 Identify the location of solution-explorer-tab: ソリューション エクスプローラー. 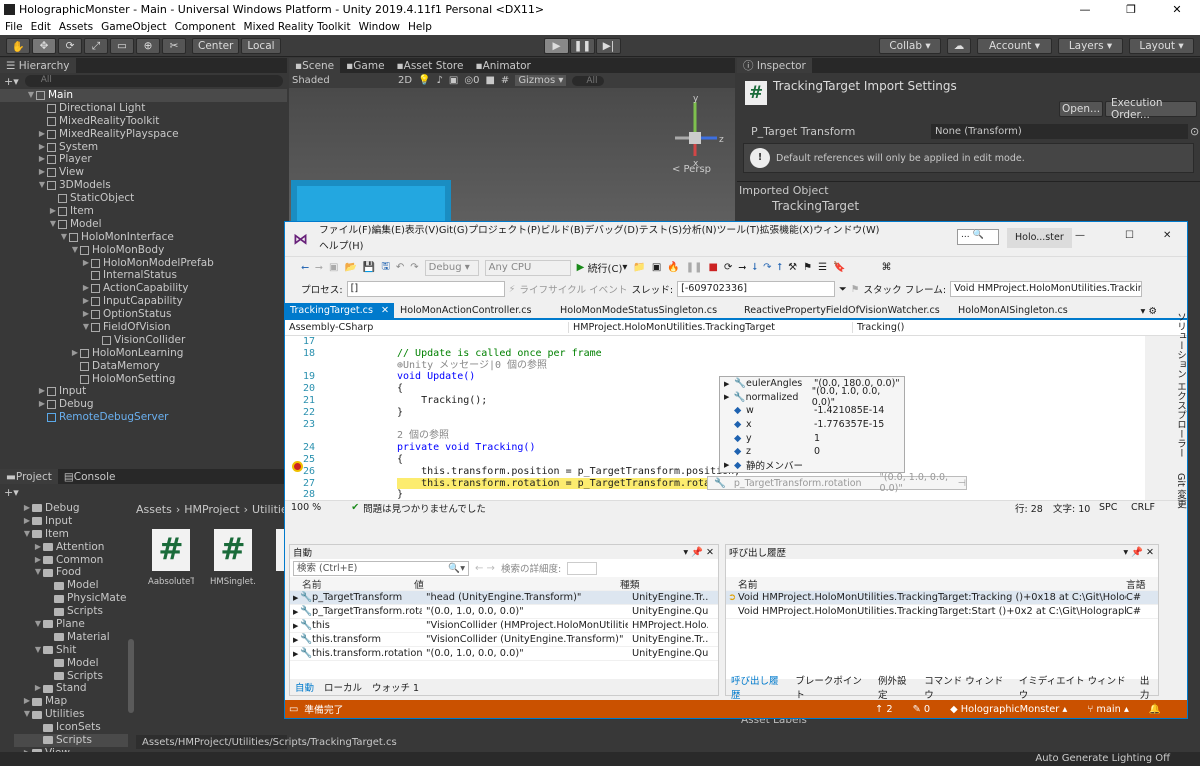
(1180, 385).